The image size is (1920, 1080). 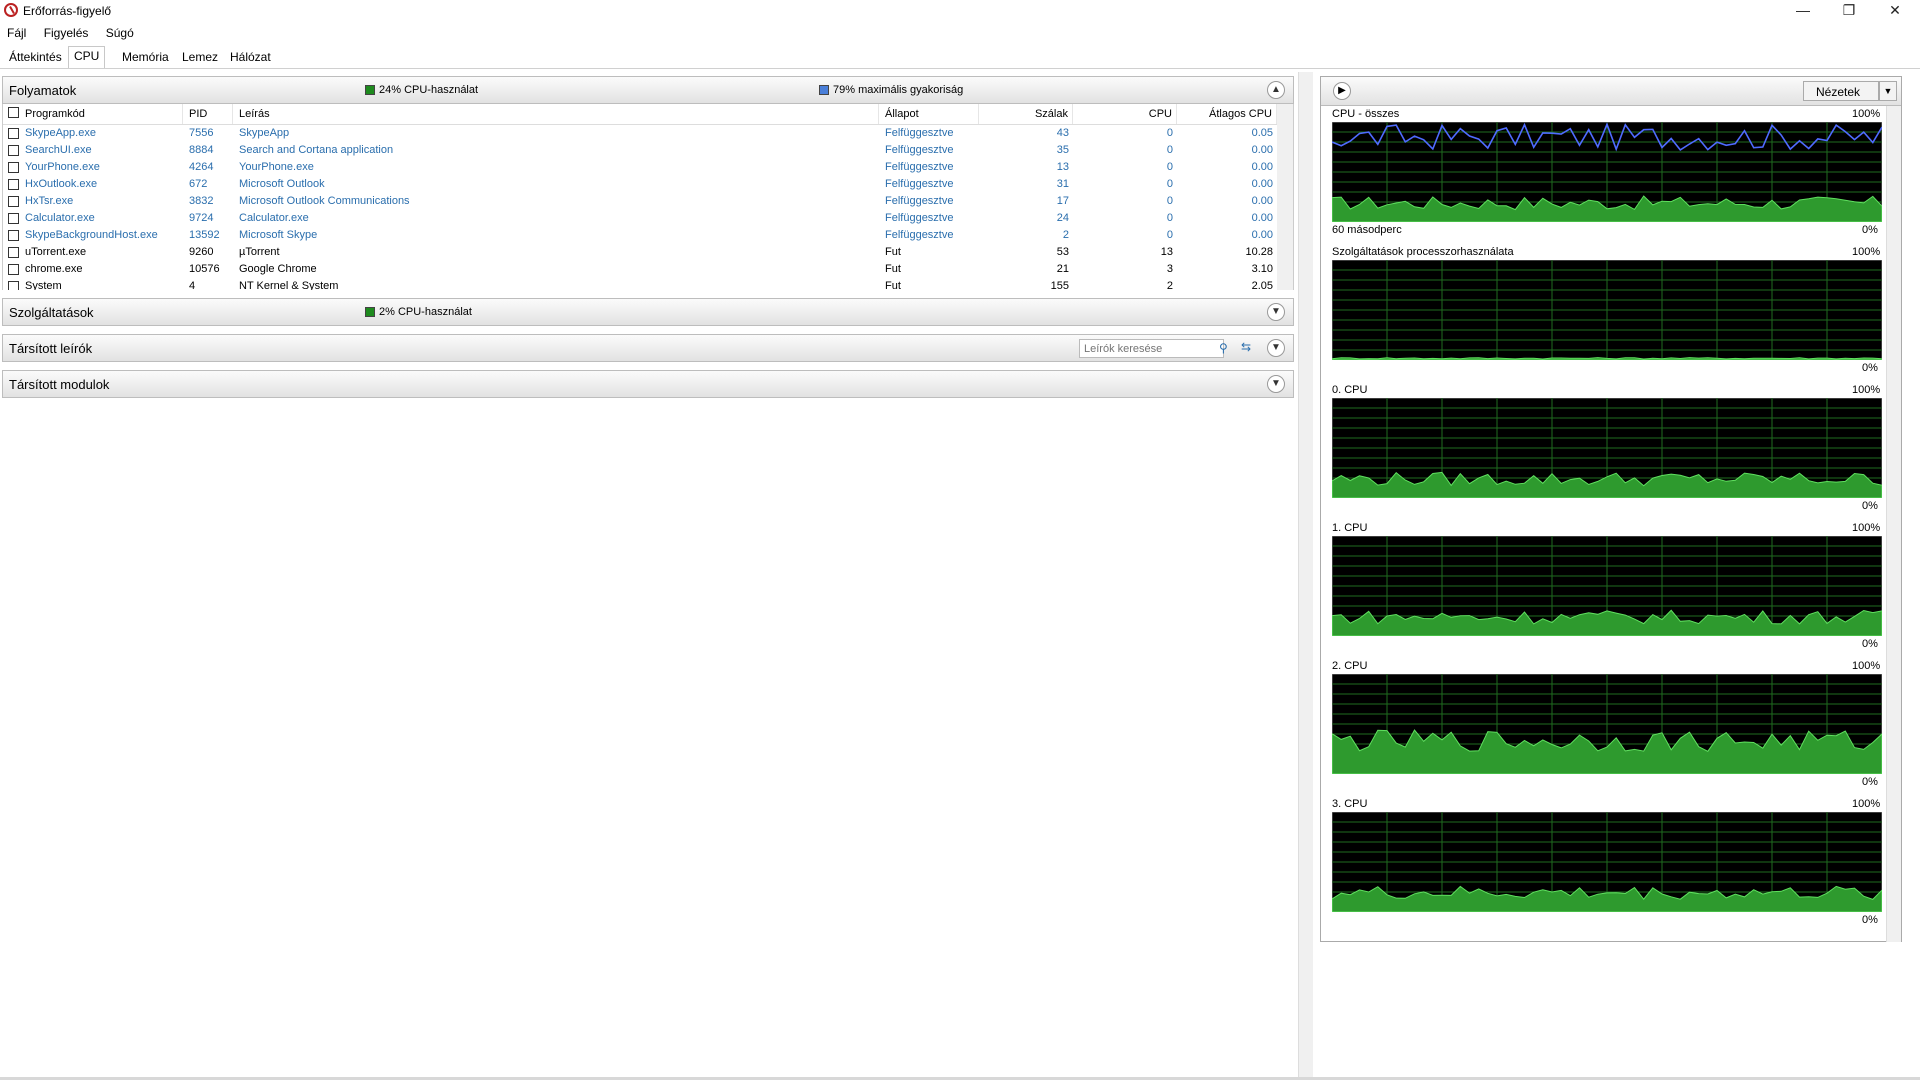 What do you see at coordinates (211, 114) in the screenshot?
I see `column-pid: PID` at bounding box center [211, 114].